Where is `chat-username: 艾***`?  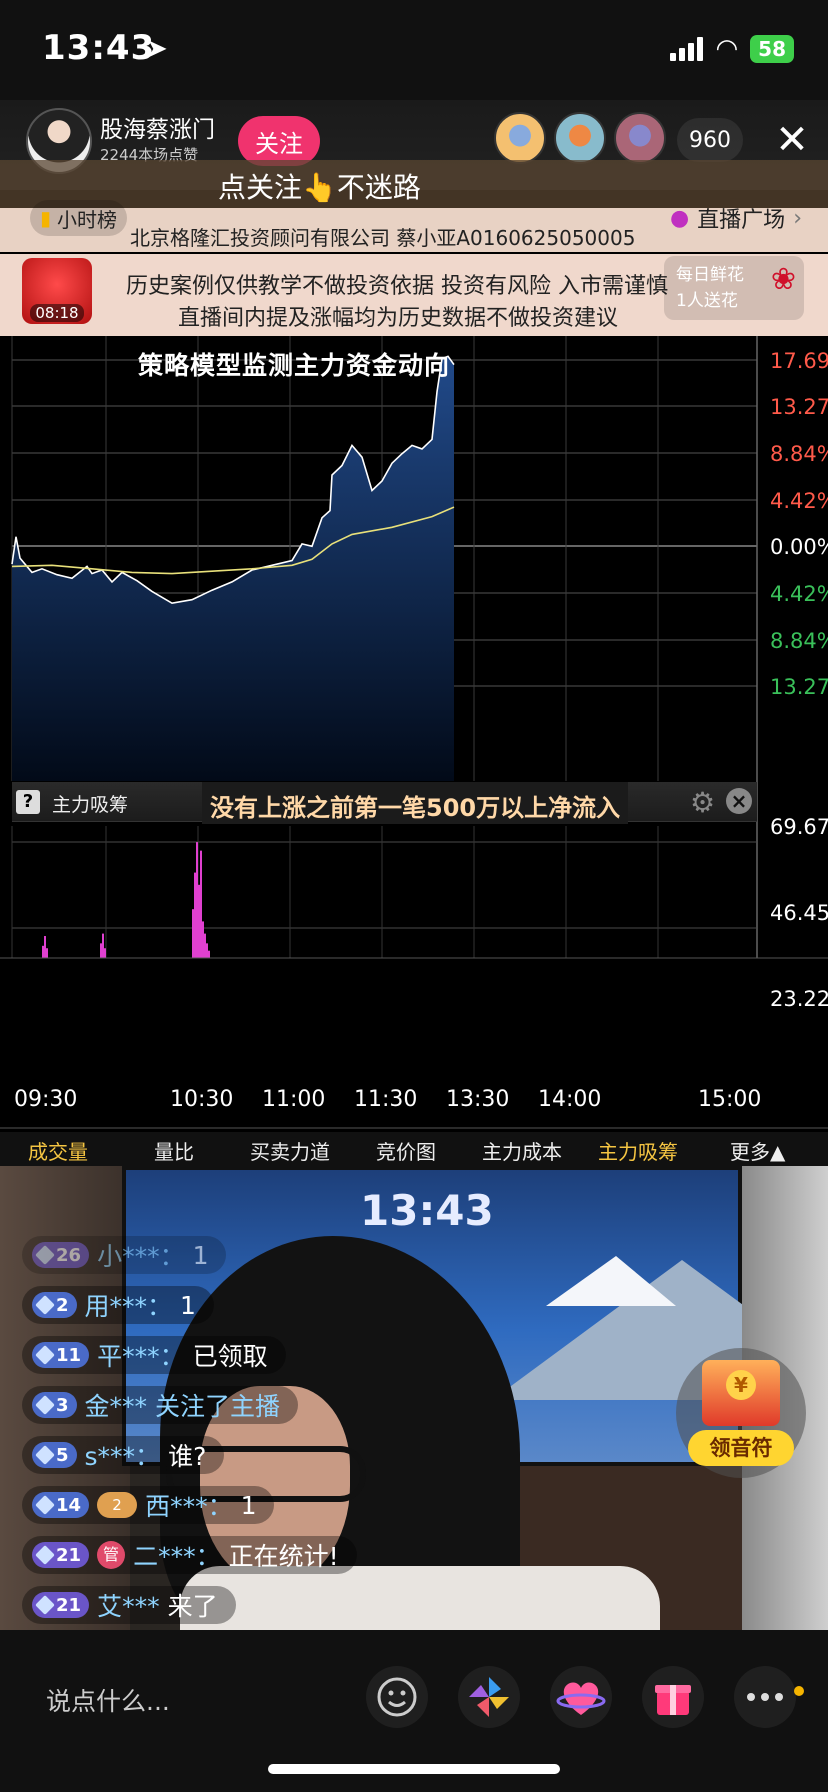 chat-username: 艾*** is located at coordinates (128, 1605).